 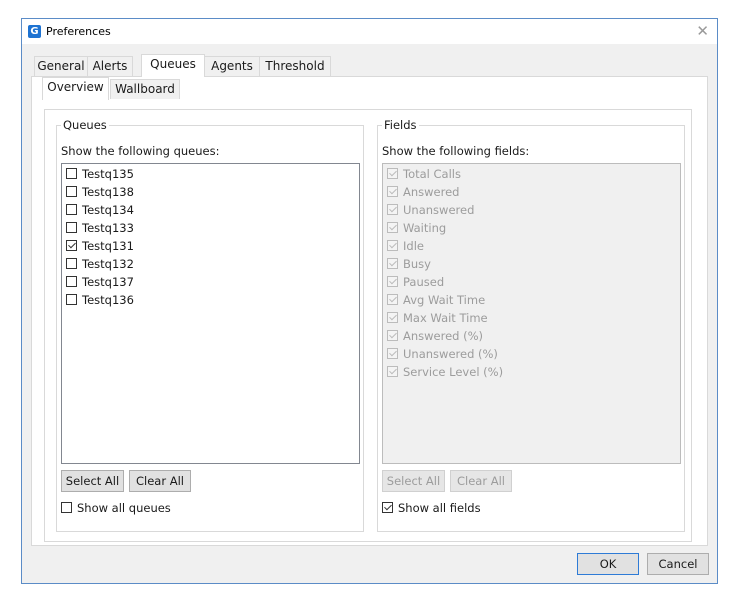 I want to click on fields-clear-all-button: Clear All, so click(x=481, y=481).